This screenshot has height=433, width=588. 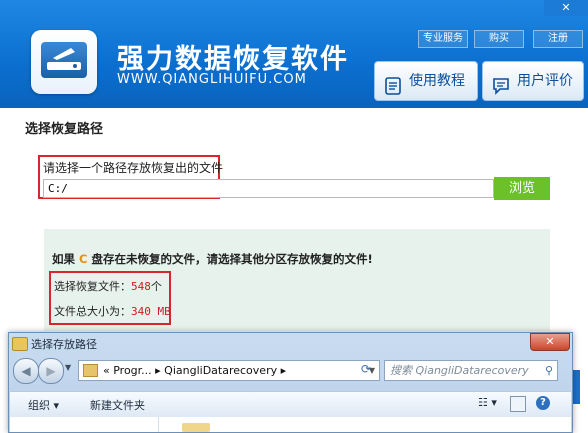 What do you see at coordinates (133, 168) in the screenshot?
I see `path-prompt: 请选择一个路径存放恢复出的文件` at bounding box center [133, 168].